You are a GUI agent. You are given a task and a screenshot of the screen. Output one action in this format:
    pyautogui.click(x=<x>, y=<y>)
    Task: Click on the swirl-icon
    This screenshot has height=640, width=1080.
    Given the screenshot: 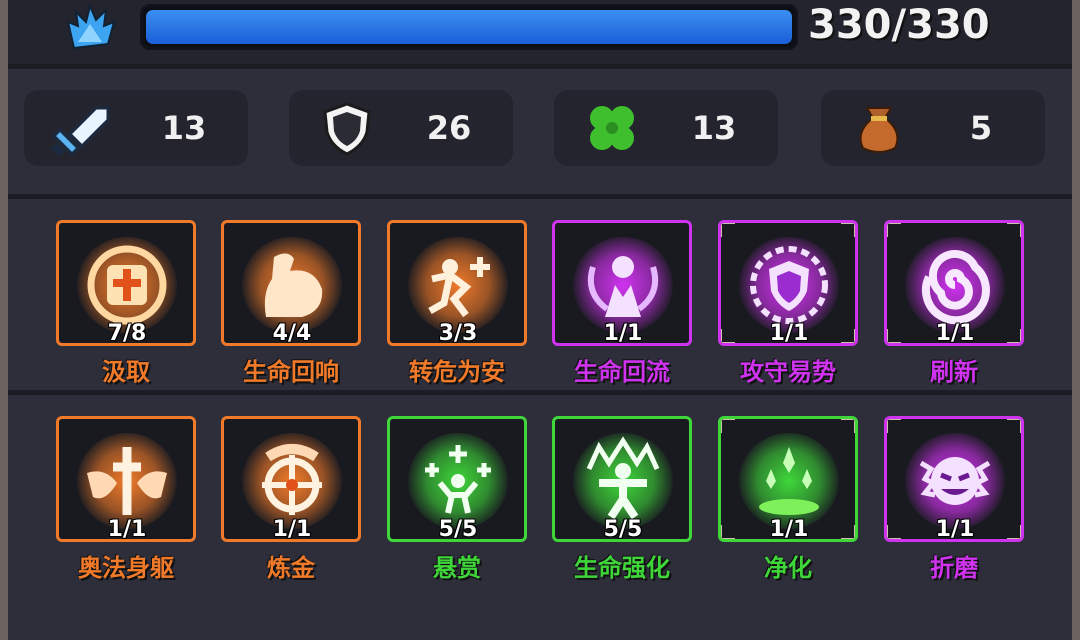 What is the action you would take?
    pyautogui.click(x=955, y=287)
    